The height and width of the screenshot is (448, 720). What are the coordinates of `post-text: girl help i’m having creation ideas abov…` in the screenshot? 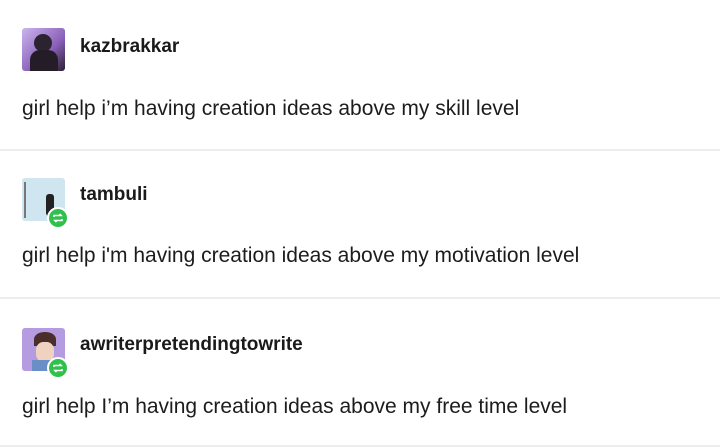 It's located at (271, 108).